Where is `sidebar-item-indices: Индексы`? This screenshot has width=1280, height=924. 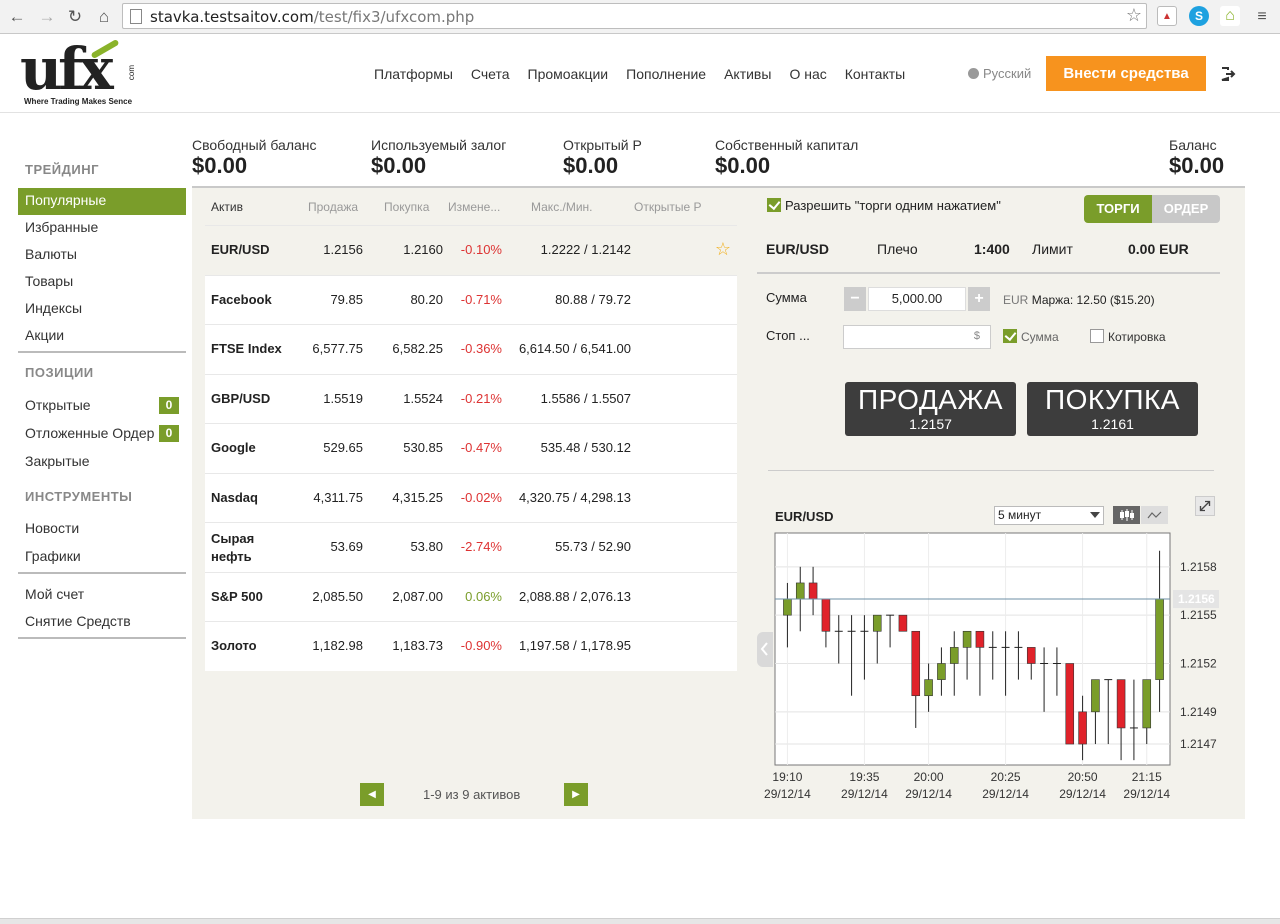 sidebar-item-indices: Индексы is located at coordinates (102, 309).